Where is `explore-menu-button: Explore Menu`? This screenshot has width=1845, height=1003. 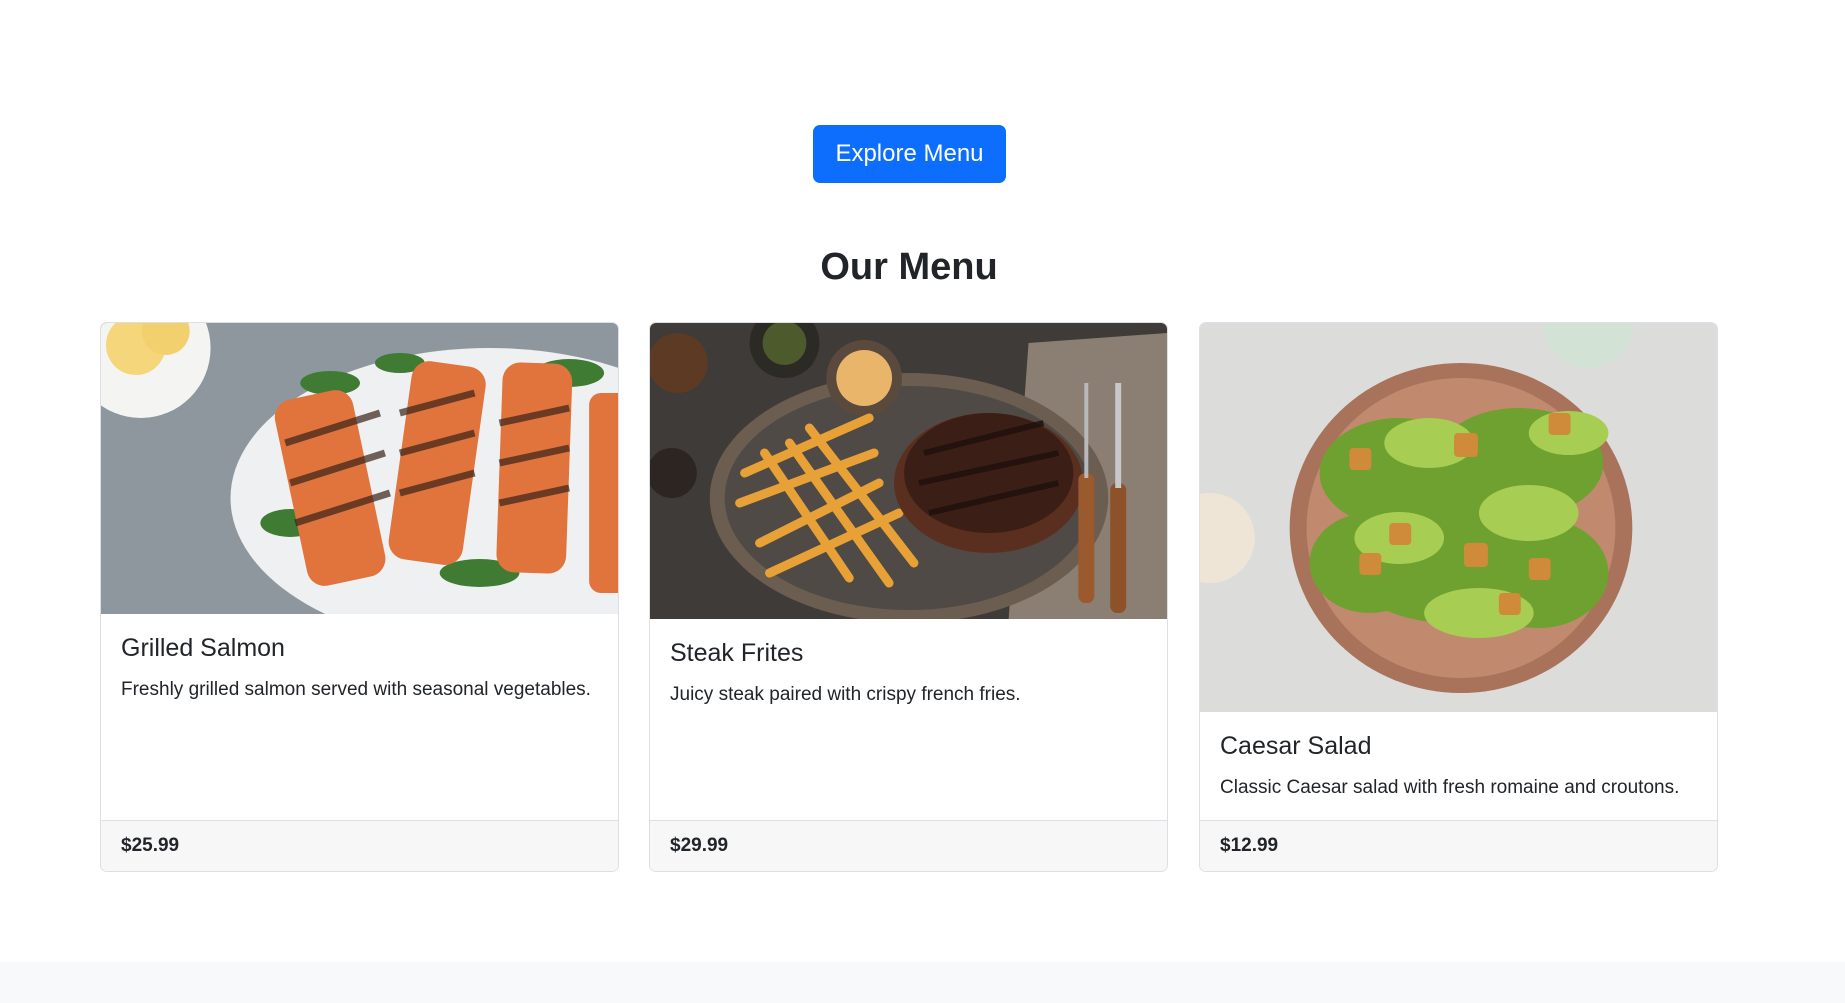 explore-menu-button: Explore Menu is located at coordinates (909, 154).